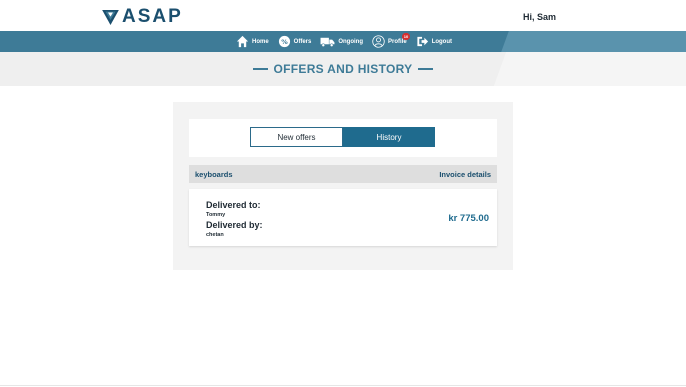  I want to click on order-header: keyboards Invoice details, so click(343, 174).